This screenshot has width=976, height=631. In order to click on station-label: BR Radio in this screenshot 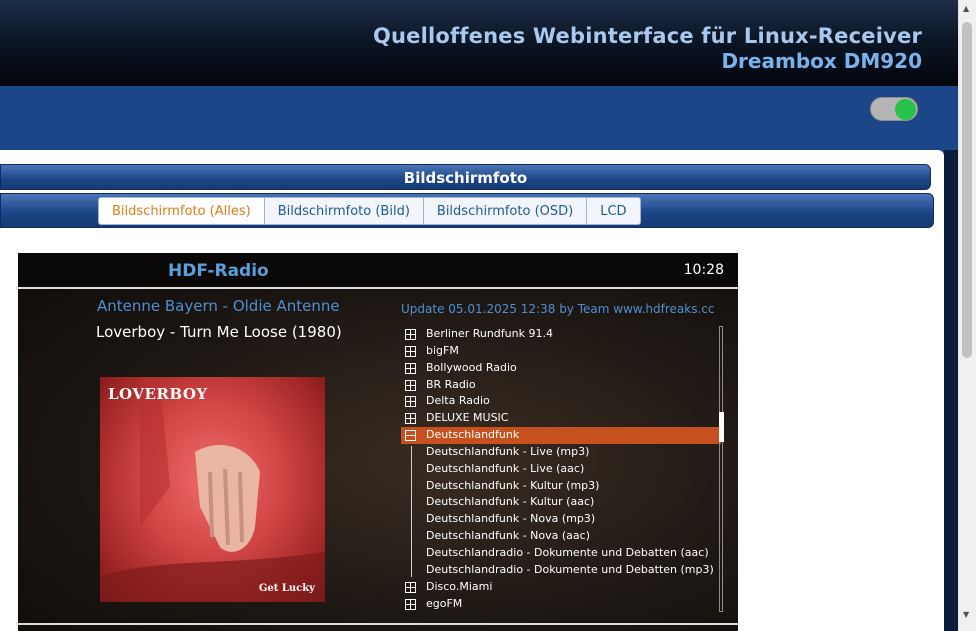, I will do `click(451, 384)`.